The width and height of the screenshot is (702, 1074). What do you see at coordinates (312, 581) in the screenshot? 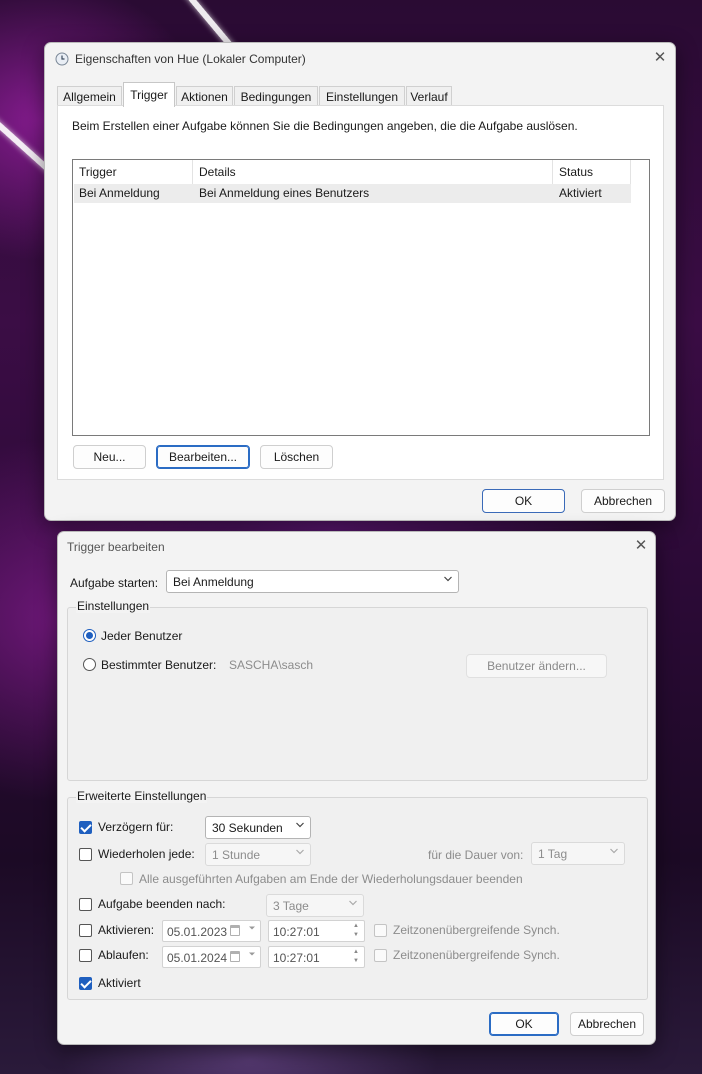
I see `start-task-dropdown: Bei Anmeldung` at bounding box center [312, 581].